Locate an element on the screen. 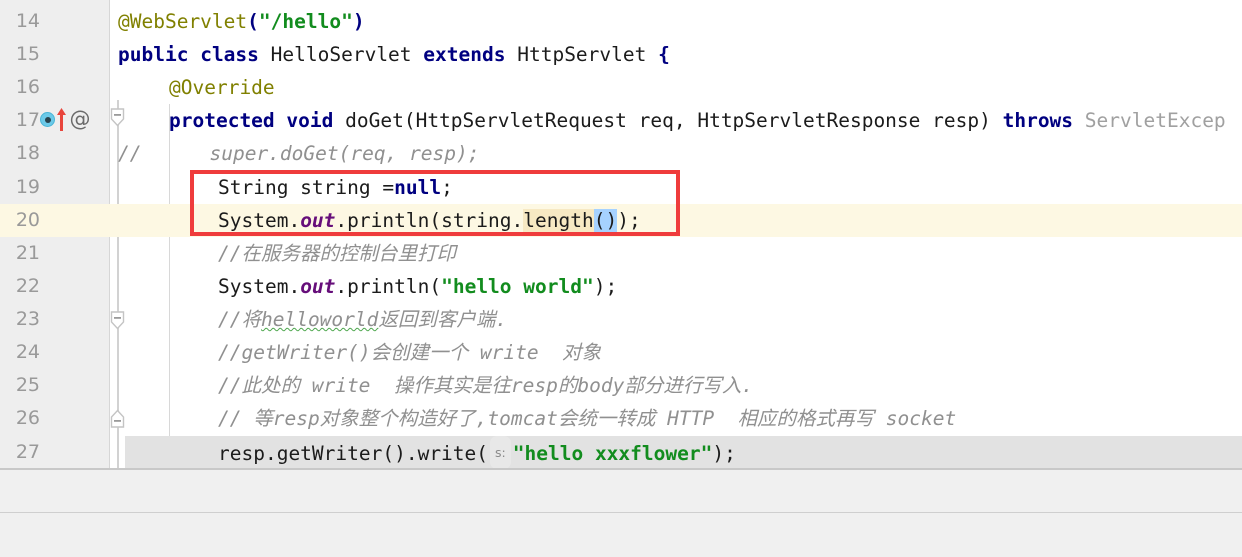 This screenshot has width=1242, height=557. line-number: 21 is located at coordinates (27, 253).